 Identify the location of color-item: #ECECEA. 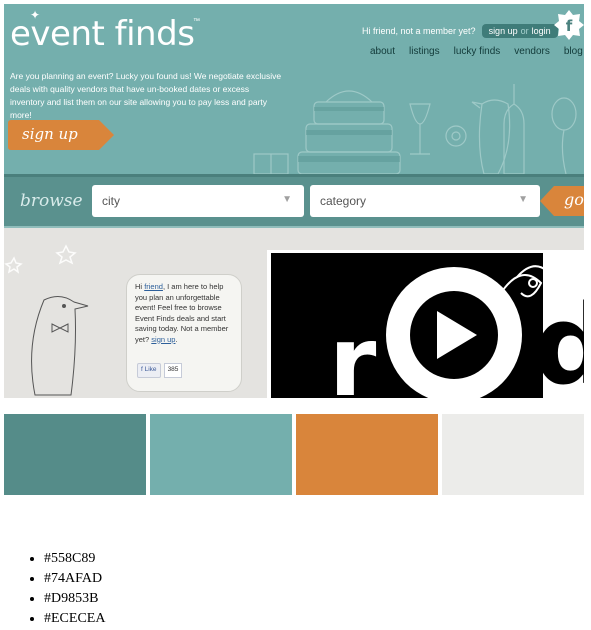
(74, 619).